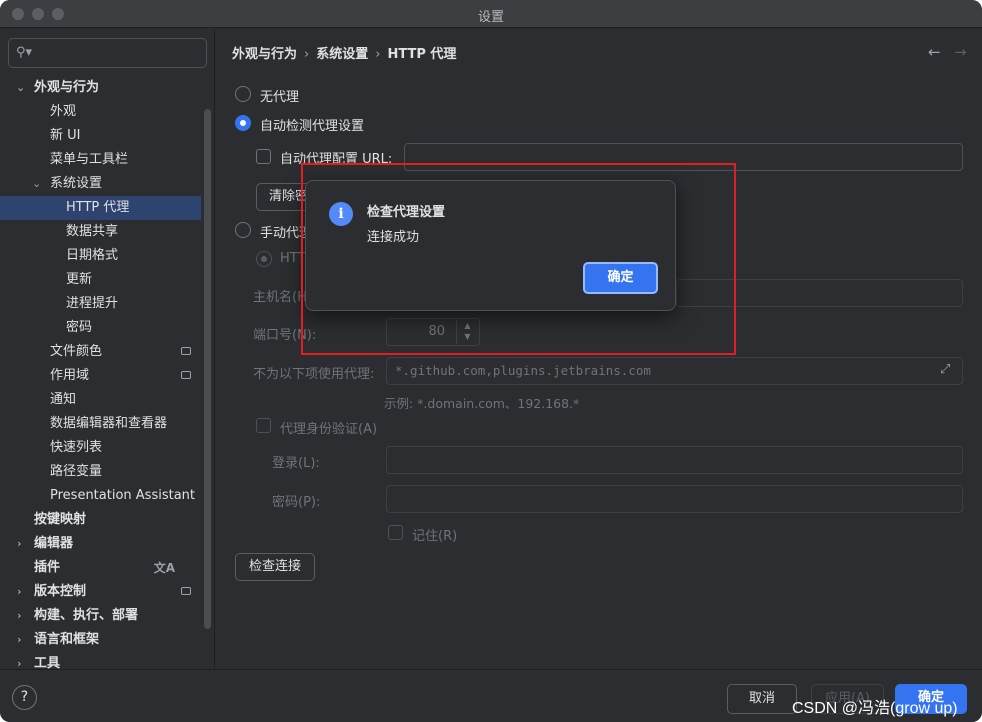  Describe the element at coordinates (482, 403) in the screenshot. I see `example-hint: 示例: *.domain.com、192.168.*` at that location.